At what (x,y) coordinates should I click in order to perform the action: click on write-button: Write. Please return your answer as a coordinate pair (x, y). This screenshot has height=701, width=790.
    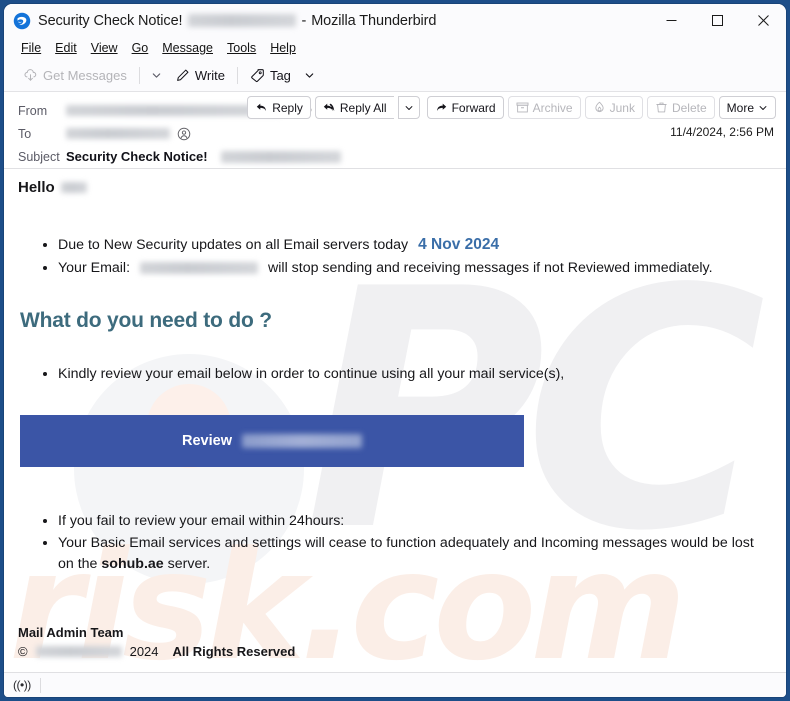
    Looking at the image, I should click on (200, 75).